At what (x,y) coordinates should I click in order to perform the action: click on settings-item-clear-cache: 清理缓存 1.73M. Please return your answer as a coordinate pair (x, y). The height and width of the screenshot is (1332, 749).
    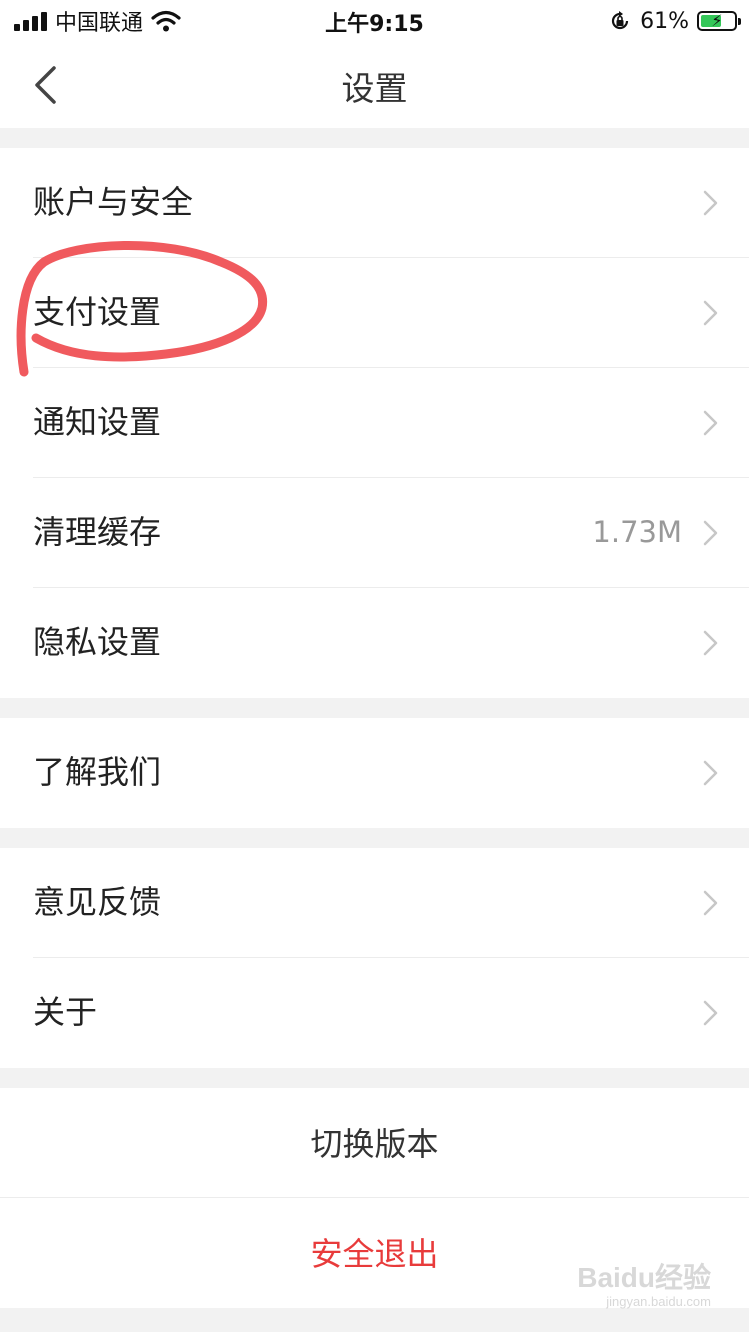
    Looking at the image, I should click on (374, 533).